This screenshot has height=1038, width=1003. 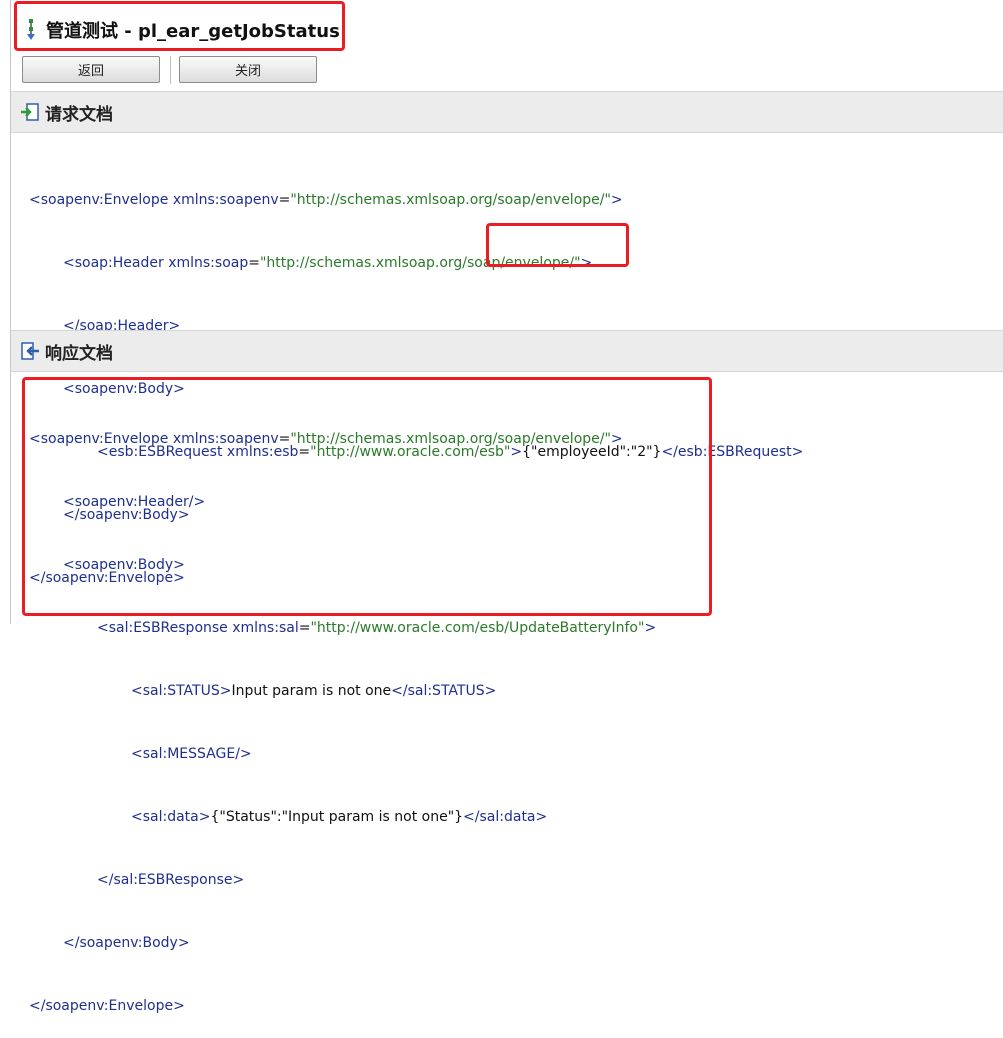 I want to click on request-import-icon, so click(x=30, y=112).